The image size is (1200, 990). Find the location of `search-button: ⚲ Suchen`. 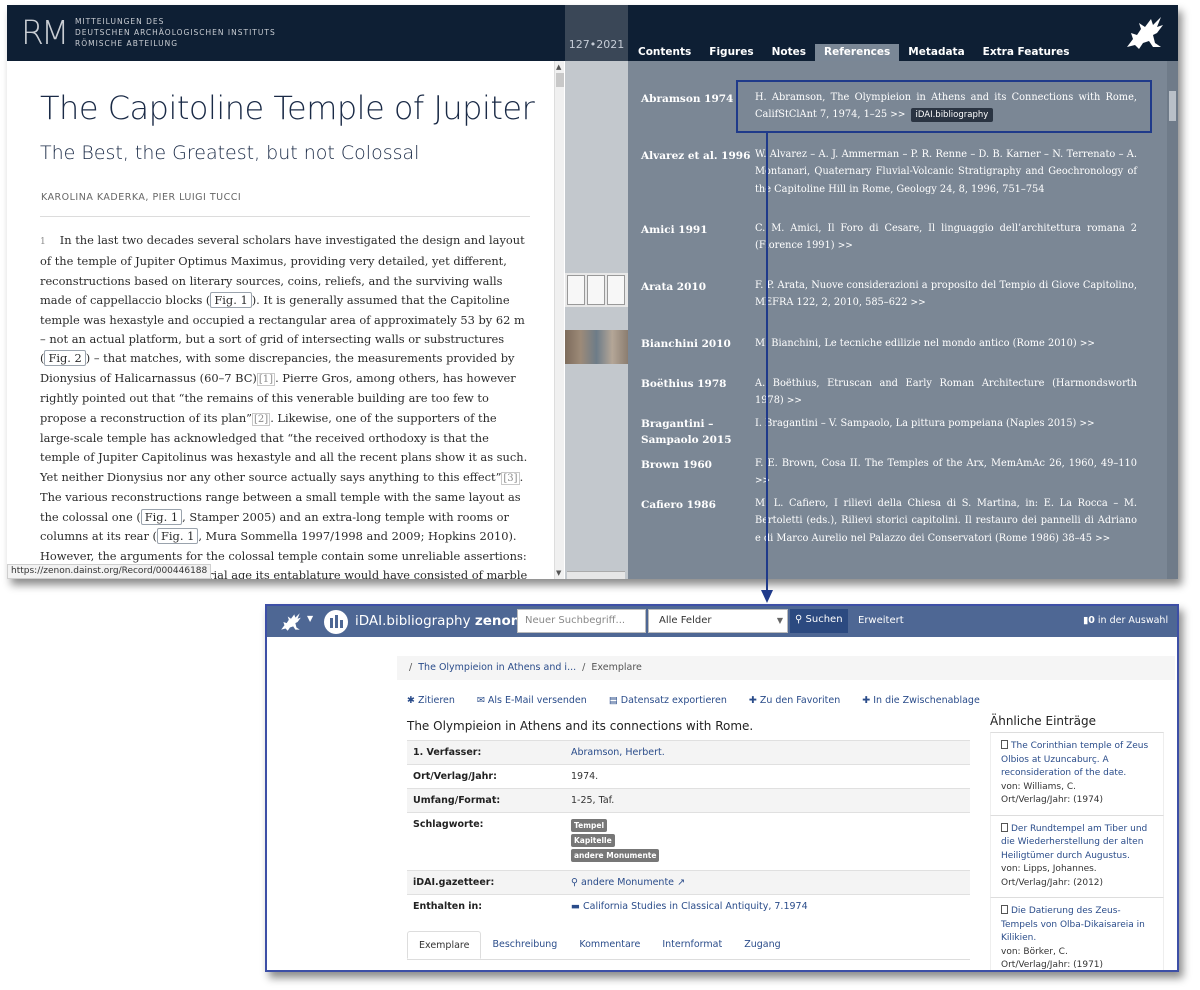

search-button: ⚲ Suchen is located at coordinates (819, 621).